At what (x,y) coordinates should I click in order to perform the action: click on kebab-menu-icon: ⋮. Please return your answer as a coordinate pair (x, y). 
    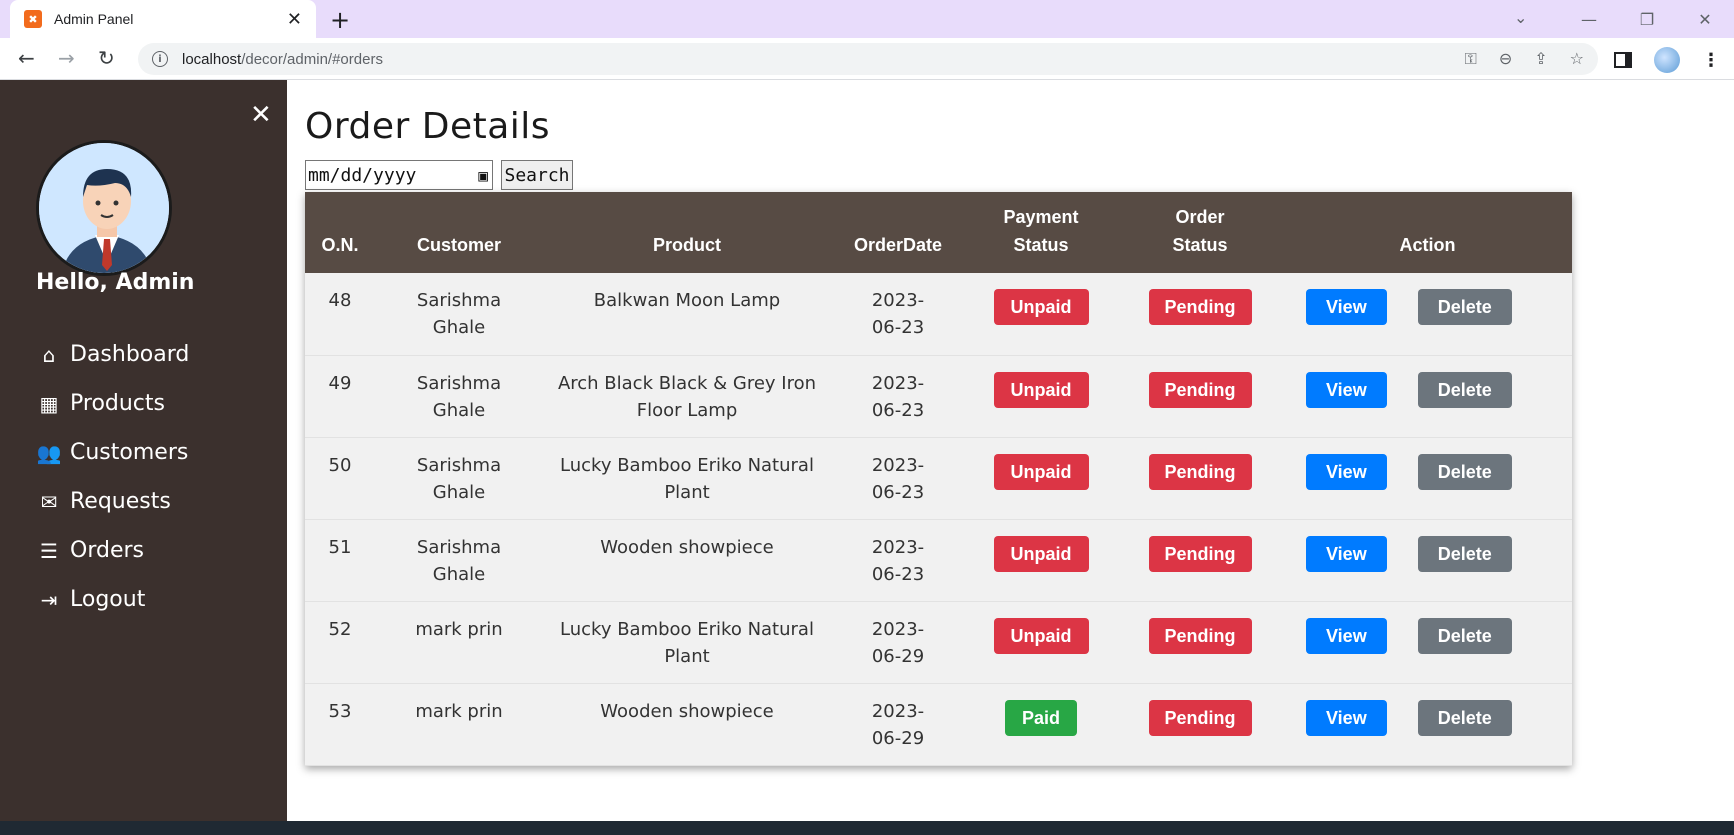
    Looking at the image, I should click on (1711, 60).